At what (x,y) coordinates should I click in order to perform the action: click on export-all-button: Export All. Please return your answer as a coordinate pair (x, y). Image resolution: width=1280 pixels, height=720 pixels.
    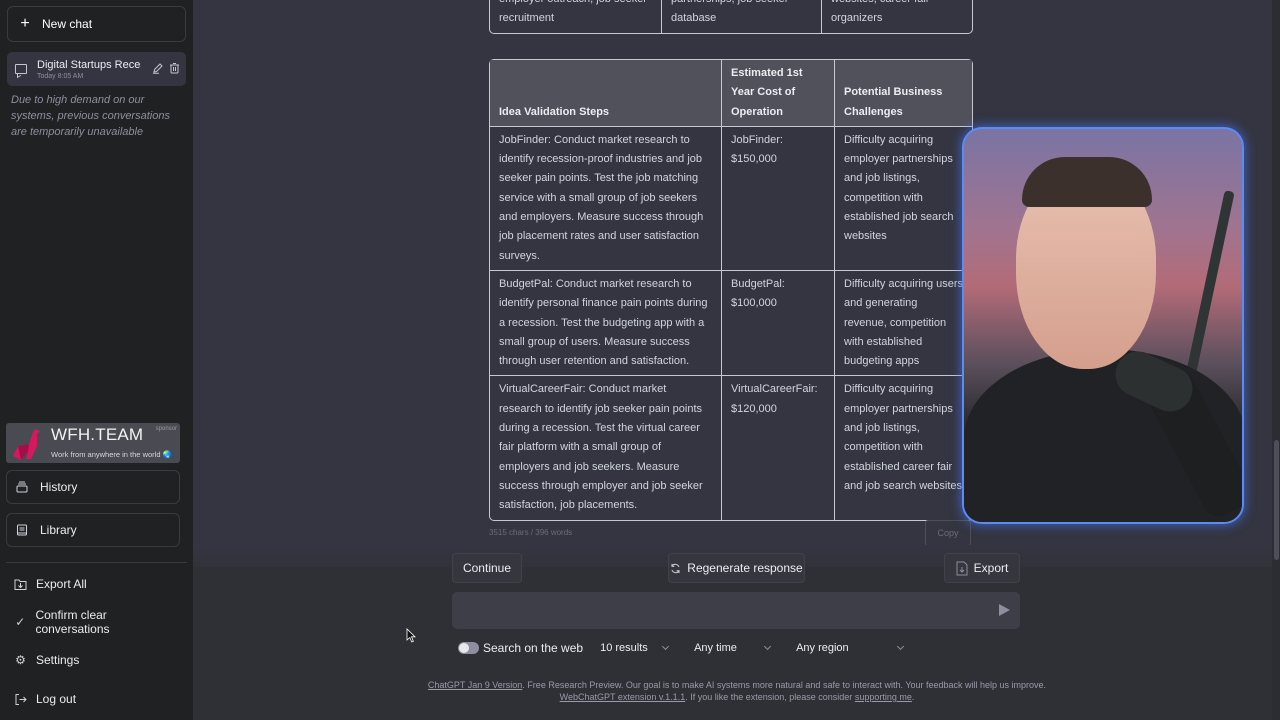
    Looking at the image, I should click on (96, 584).